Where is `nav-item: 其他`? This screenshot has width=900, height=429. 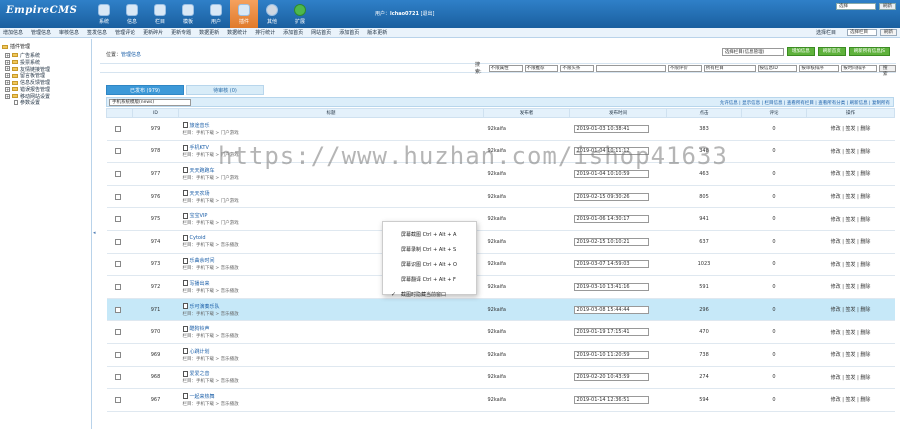
nav-item: 其他 is located at coordinates (272, 14).